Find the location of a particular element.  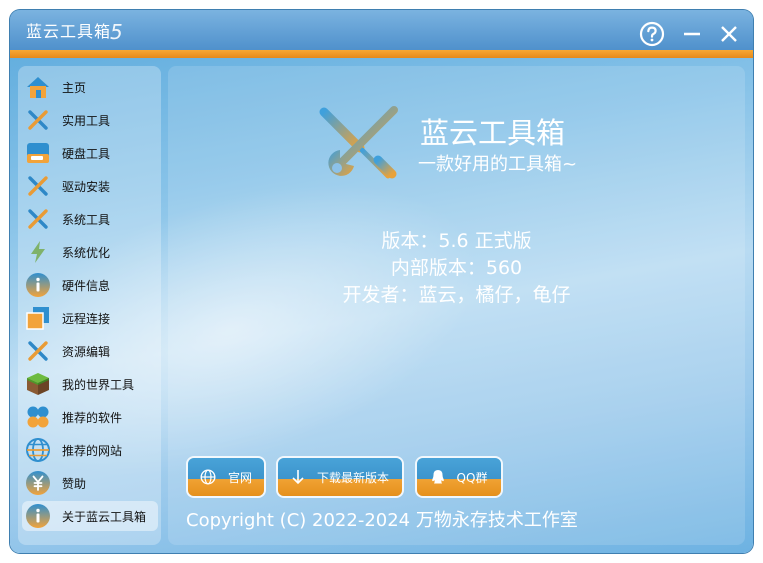

sidebar-item-label: 我的世界工具 is located at coordinates (98, 384).